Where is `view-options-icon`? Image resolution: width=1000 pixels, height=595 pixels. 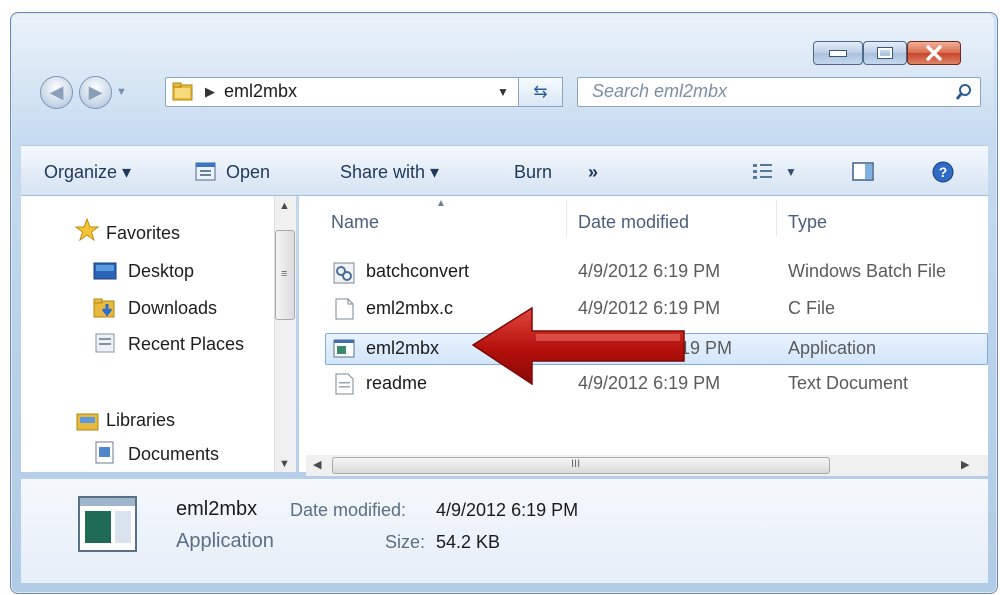
view-options-icon is located at coordinates (763, 172).